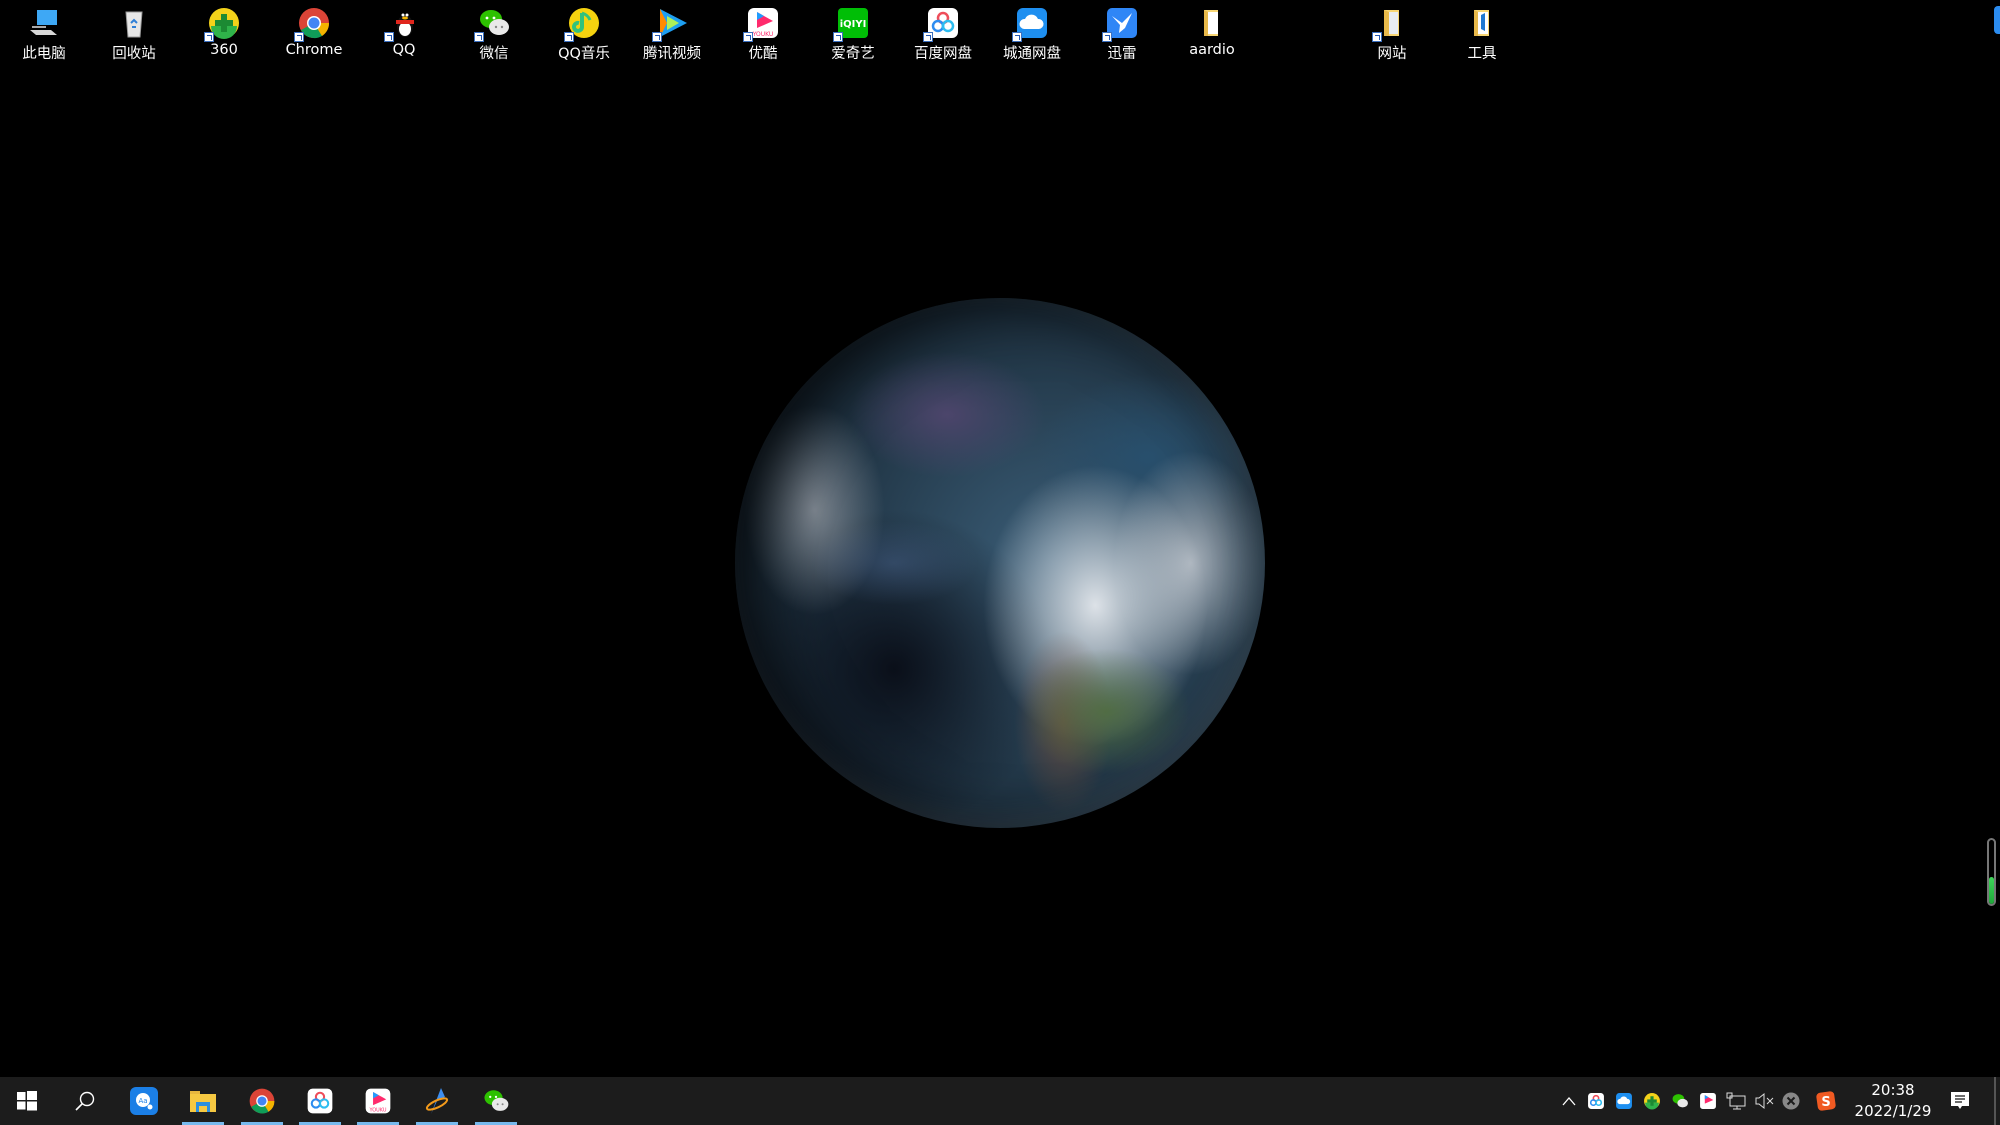 The height and width of the screenshot is (1125, 2000). I want to click on svg-text: iQIYI, so click(853, 24).